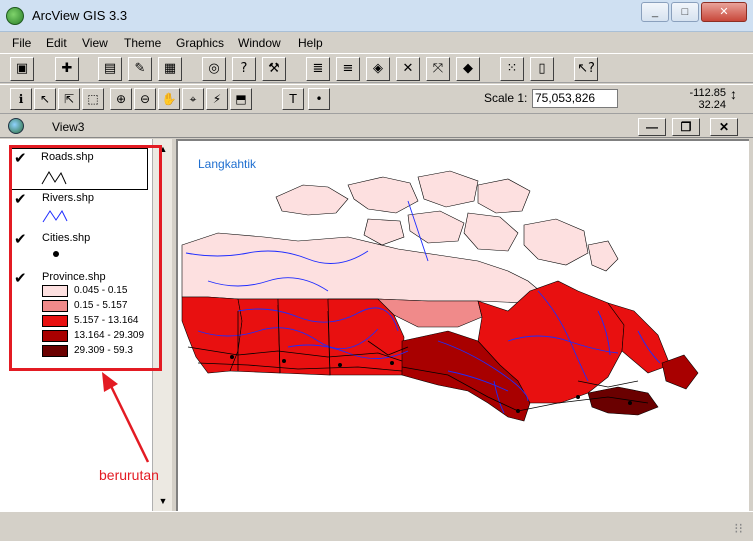 This screenshot has width=753, height=541. Describe the element at coordinates (738, 528) in the screenshot. I see `resize-grip-icon: ⁝⁝` at that location.